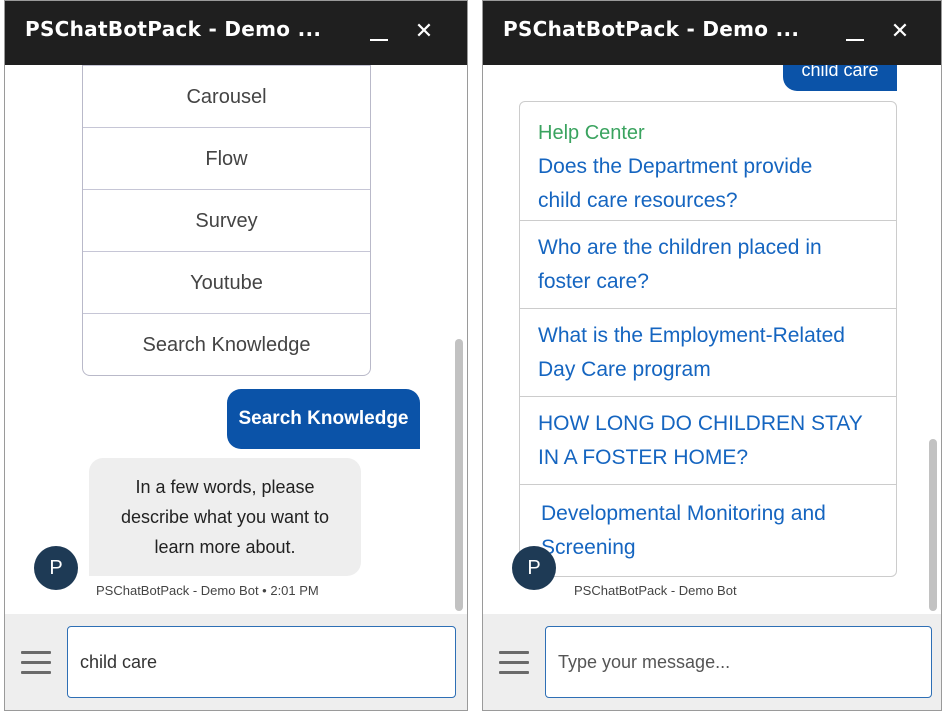 This screenshot has height=717, width=946. I want to click on bot-message-meta: PSChatBotPack - Demo Bot • 2:01 PM, so click(207, 590).